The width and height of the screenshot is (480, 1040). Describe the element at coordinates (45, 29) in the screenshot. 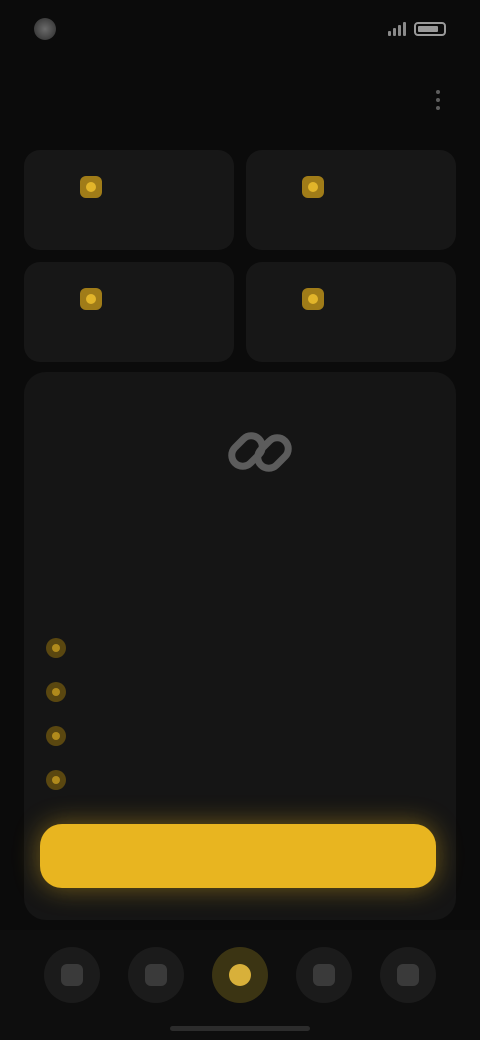

I see `app-indicator-icon` at that location.